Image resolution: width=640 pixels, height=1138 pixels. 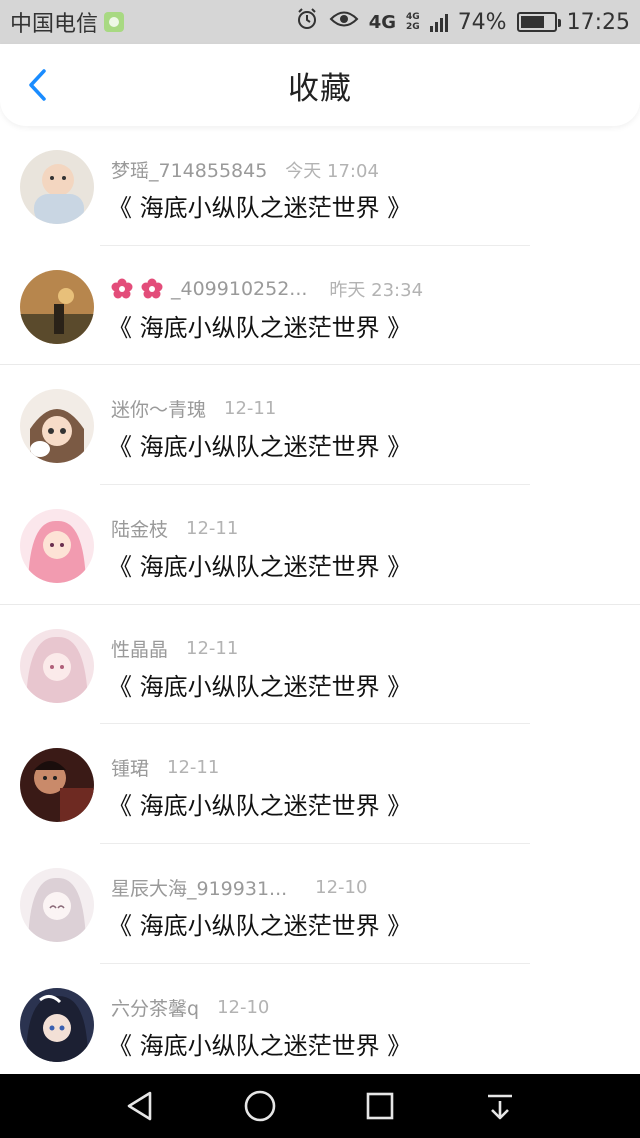 What do you see at coordinates (382, 22) in the screenshot?
I see `network-type-label: 4G` at bounding box center [382, 22].